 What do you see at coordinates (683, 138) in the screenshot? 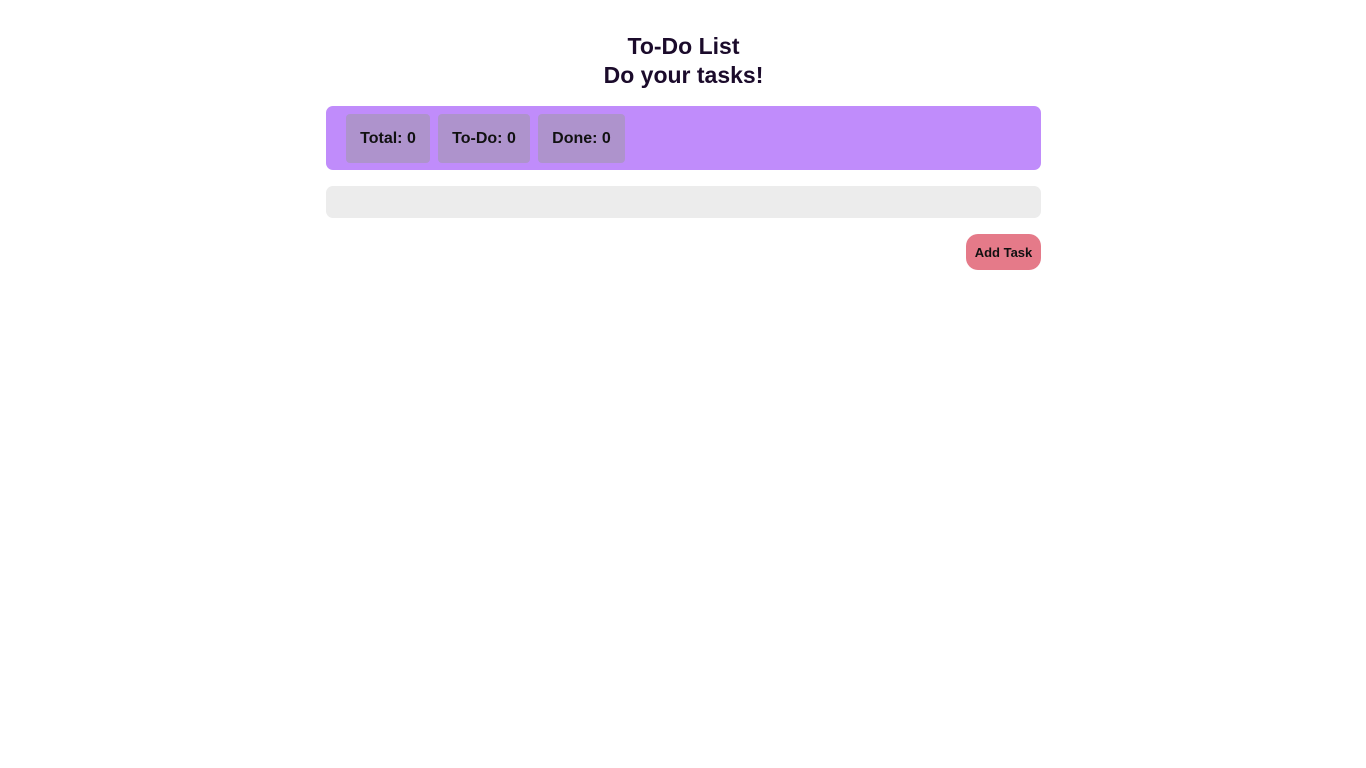
I see `stats-bar: Total: 0 To-Do: 0 Done: 0` at bounding box center [683, 138].